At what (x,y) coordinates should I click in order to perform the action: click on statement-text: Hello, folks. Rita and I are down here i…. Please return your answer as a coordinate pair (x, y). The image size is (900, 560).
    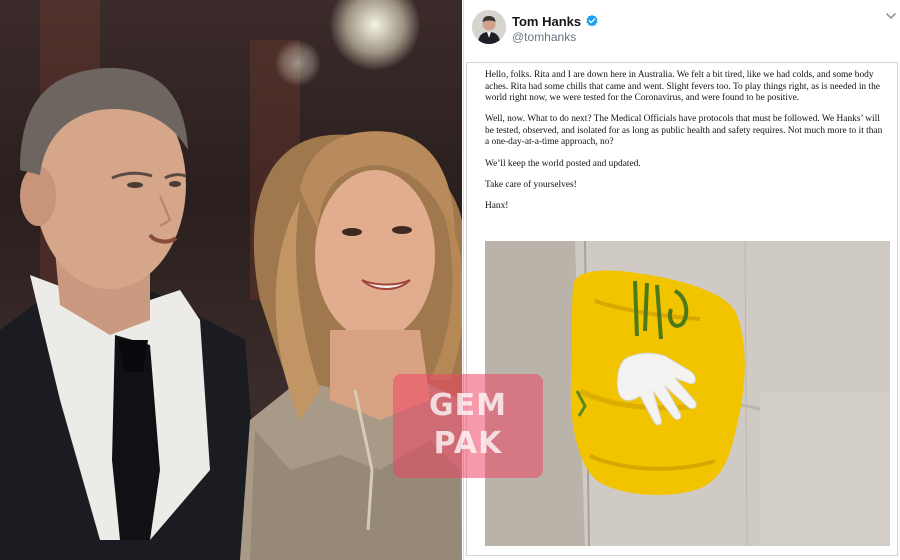
    Looking at the image, I should click on (684, 146).